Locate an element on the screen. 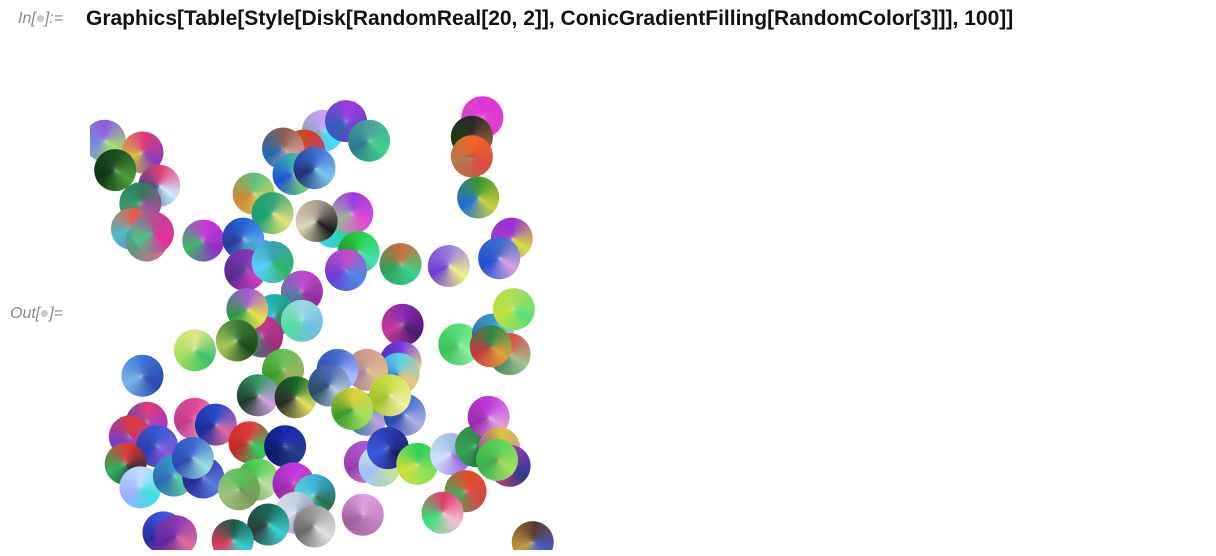 This screenshot has width=1216, height=556. input-cell-label: In[ ]:= is located at coordinates (40, 19).